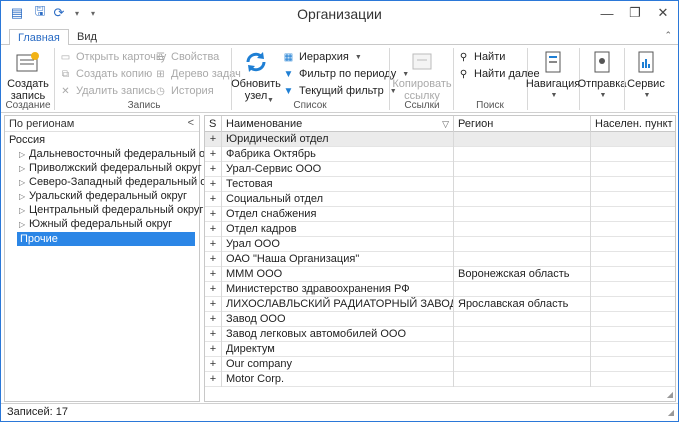 The image size is (679, 422). What do you see at coordinates (440, 169) in the screenshot?
I see `table-row: + Урал-Сервис ООО` at bounding box center [440, 169].